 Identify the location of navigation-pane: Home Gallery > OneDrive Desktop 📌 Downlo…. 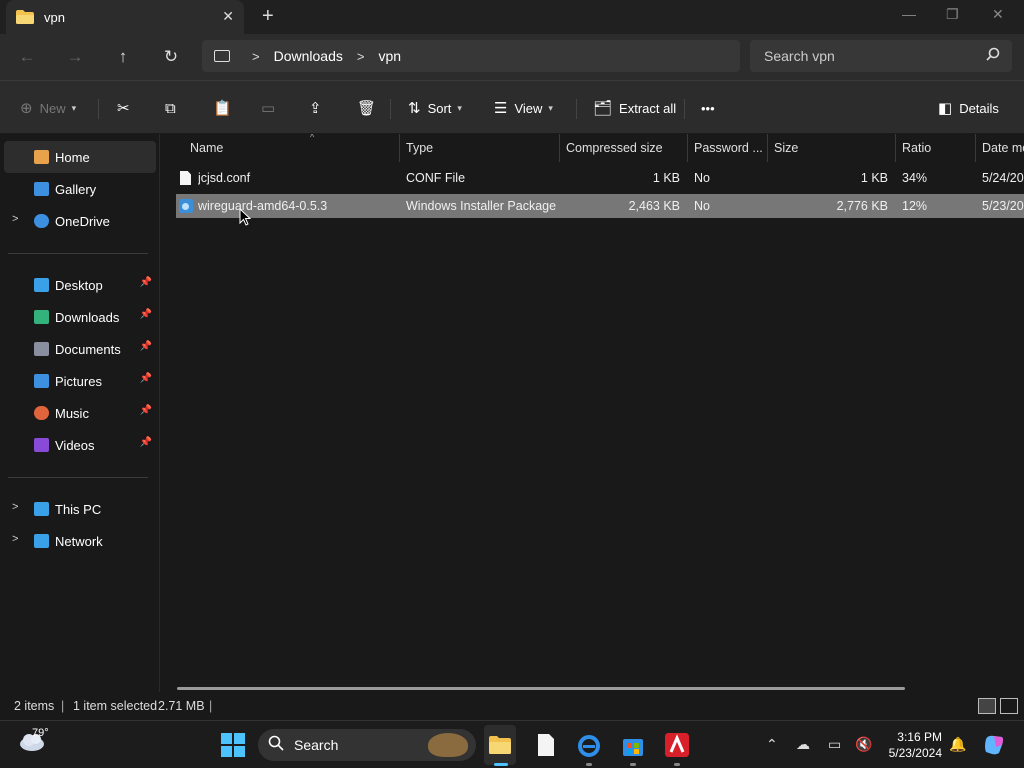
(80, 413).